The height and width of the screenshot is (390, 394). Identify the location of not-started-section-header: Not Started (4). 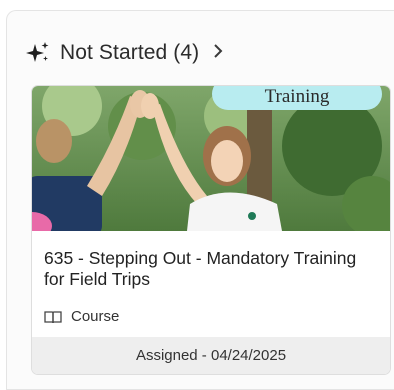
(124, 53).